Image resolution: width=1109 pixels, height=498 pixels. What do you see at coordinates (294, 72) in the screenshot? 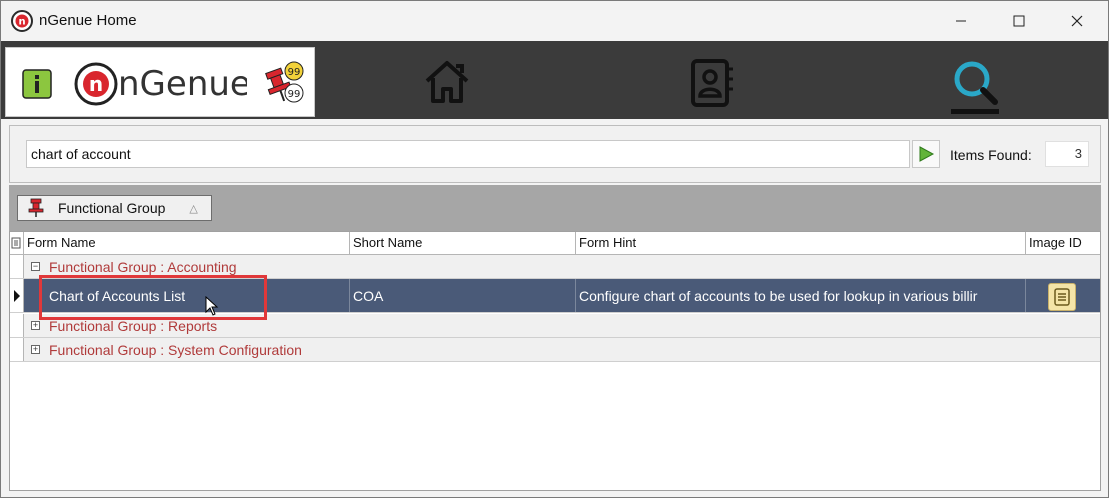
I see `badge-top-count: 99` at bounding box center [294, 72].